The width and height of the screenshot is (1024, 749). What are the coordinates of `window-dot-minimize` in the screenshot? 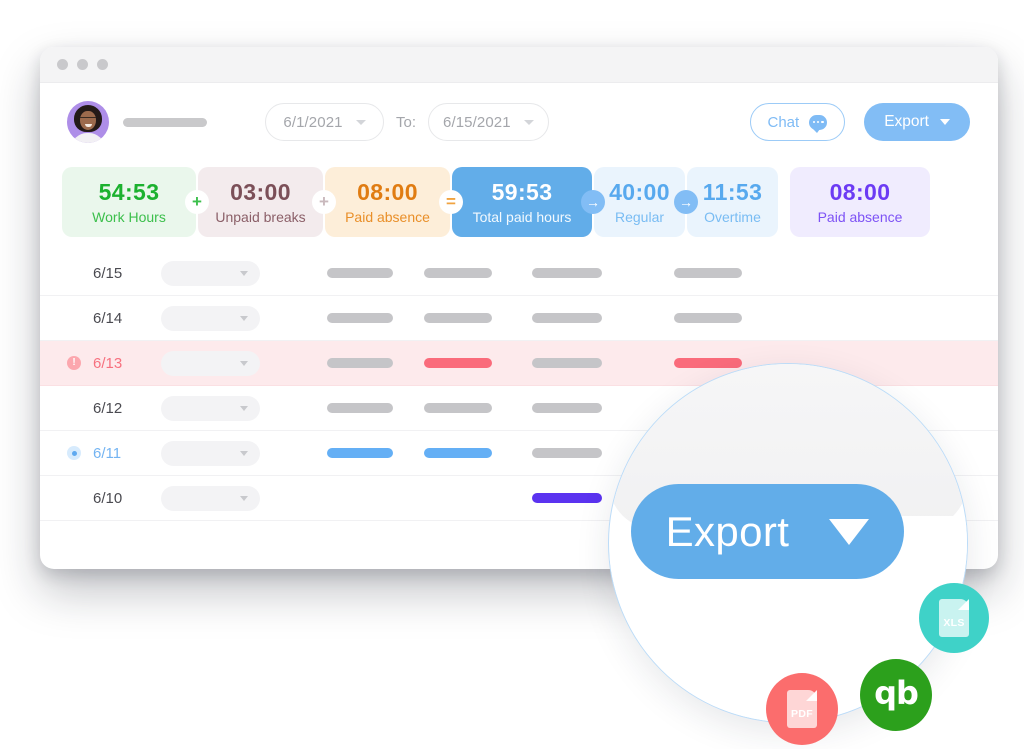 It's located at (82, 64).